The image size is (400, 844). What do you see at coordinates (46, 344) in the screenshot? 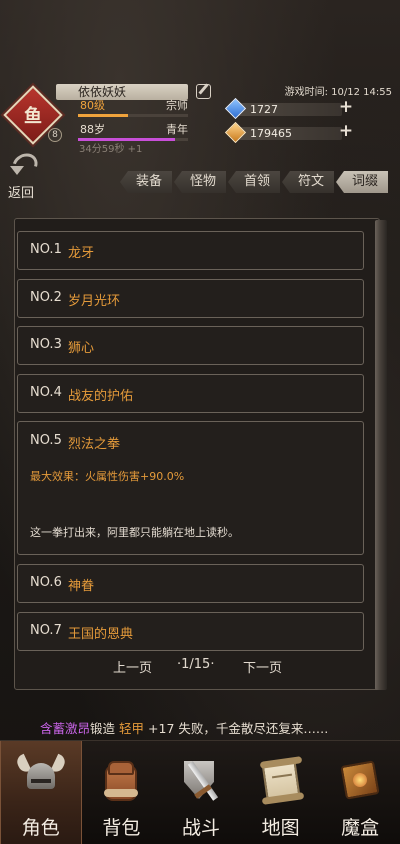
I see `entry-number: NO.3` at bounding box center [46, 344].